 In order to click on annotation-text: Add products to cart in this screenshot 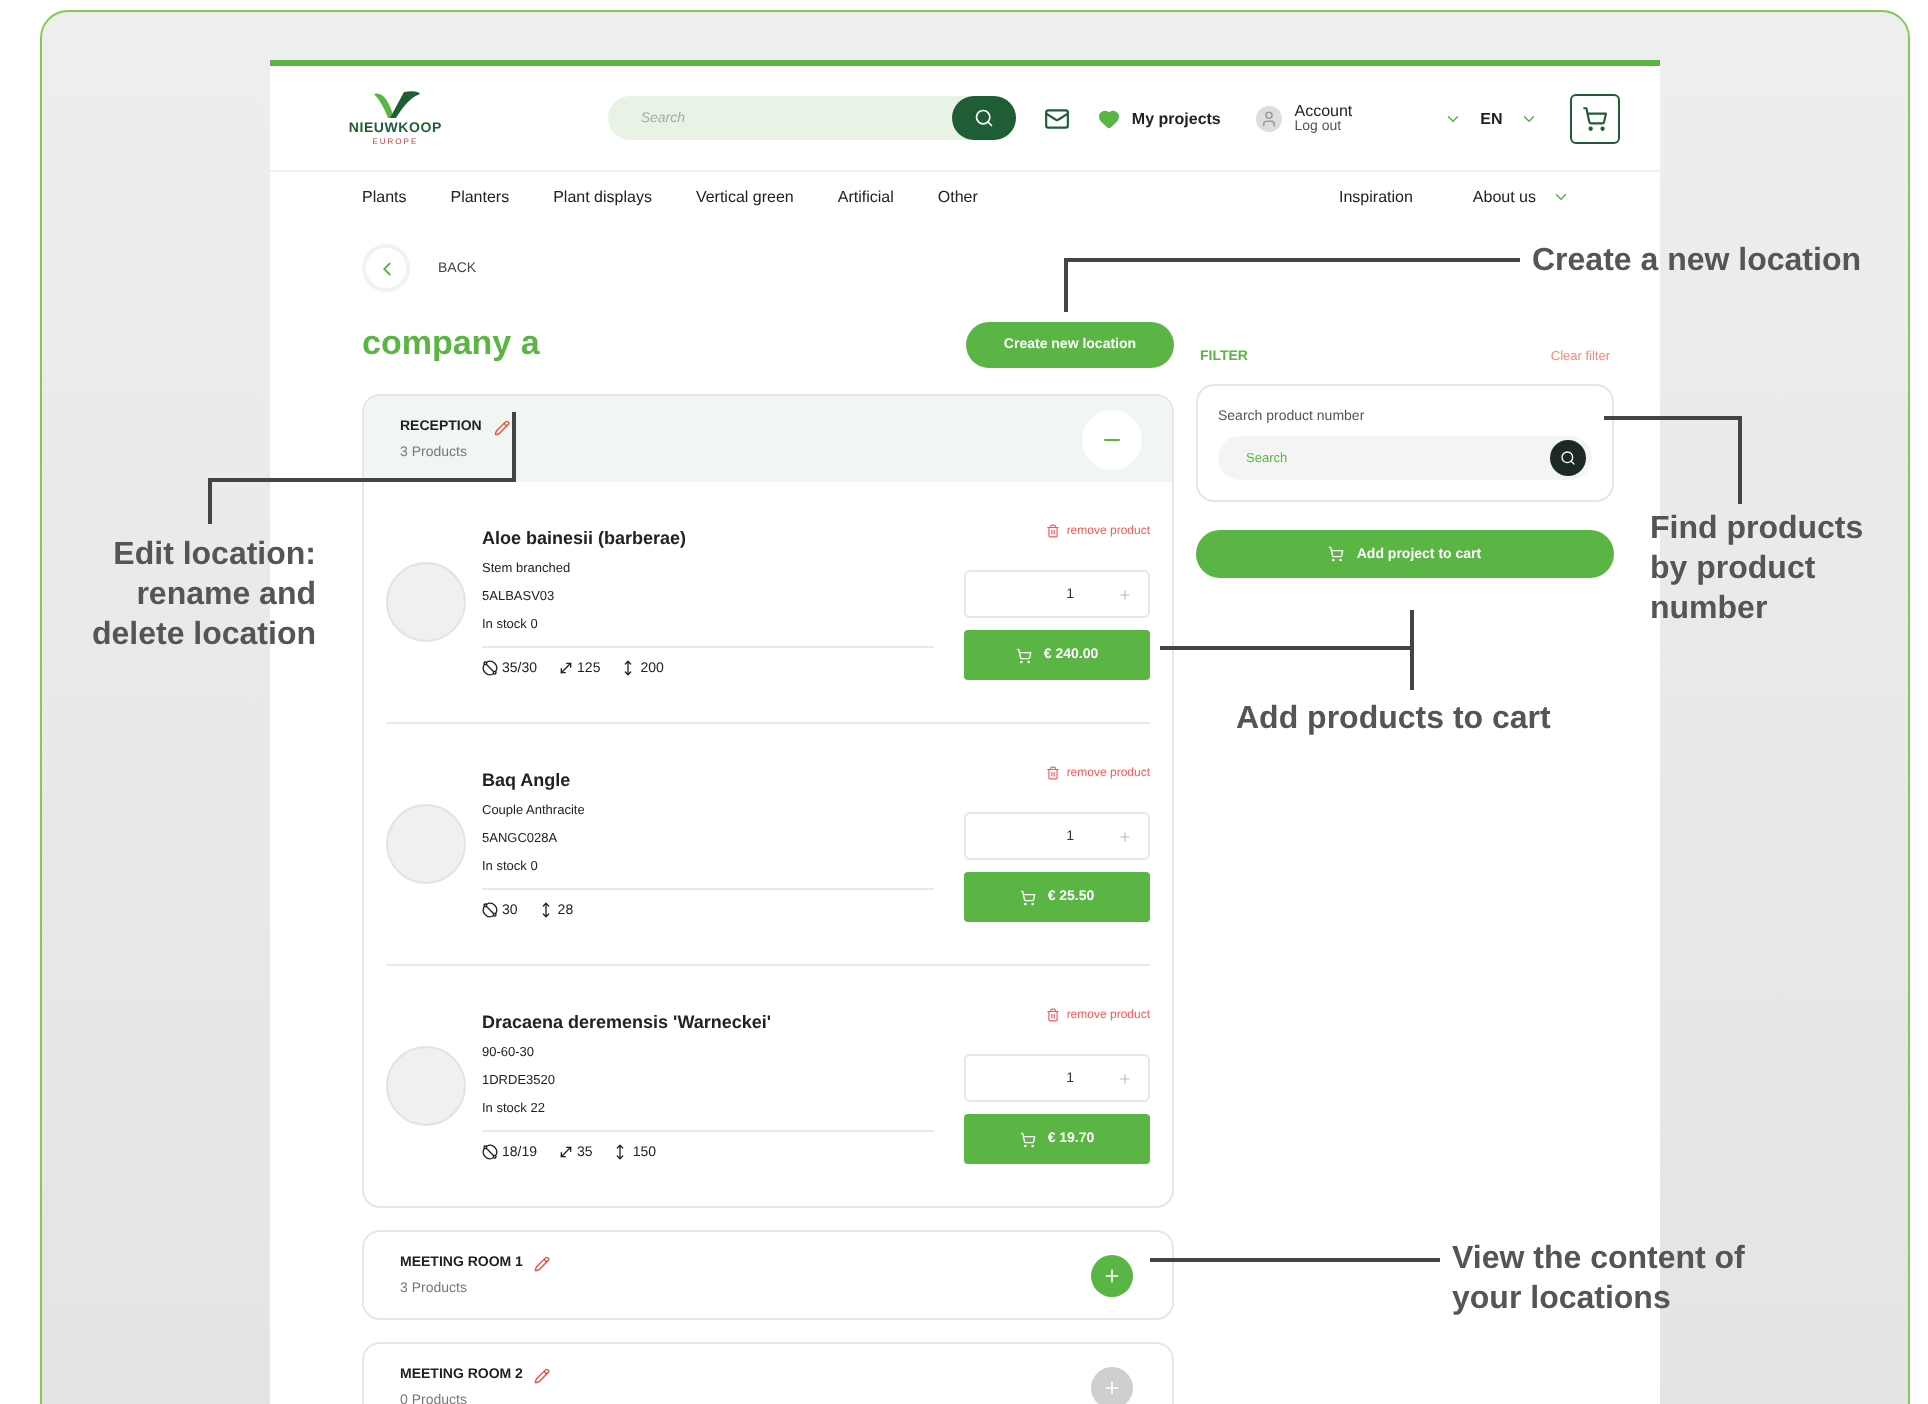, I will do `click(1394, 720)`.